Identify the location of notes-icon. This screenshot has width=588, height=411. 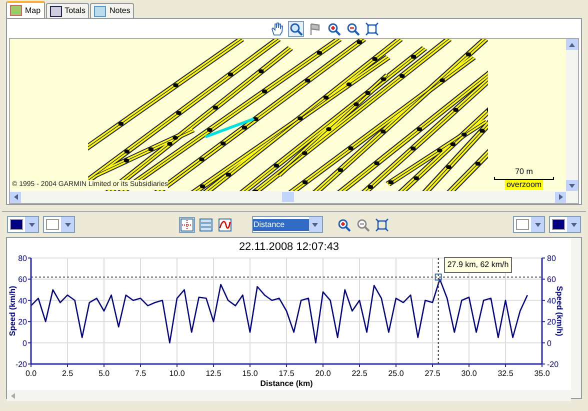
(100, 11).